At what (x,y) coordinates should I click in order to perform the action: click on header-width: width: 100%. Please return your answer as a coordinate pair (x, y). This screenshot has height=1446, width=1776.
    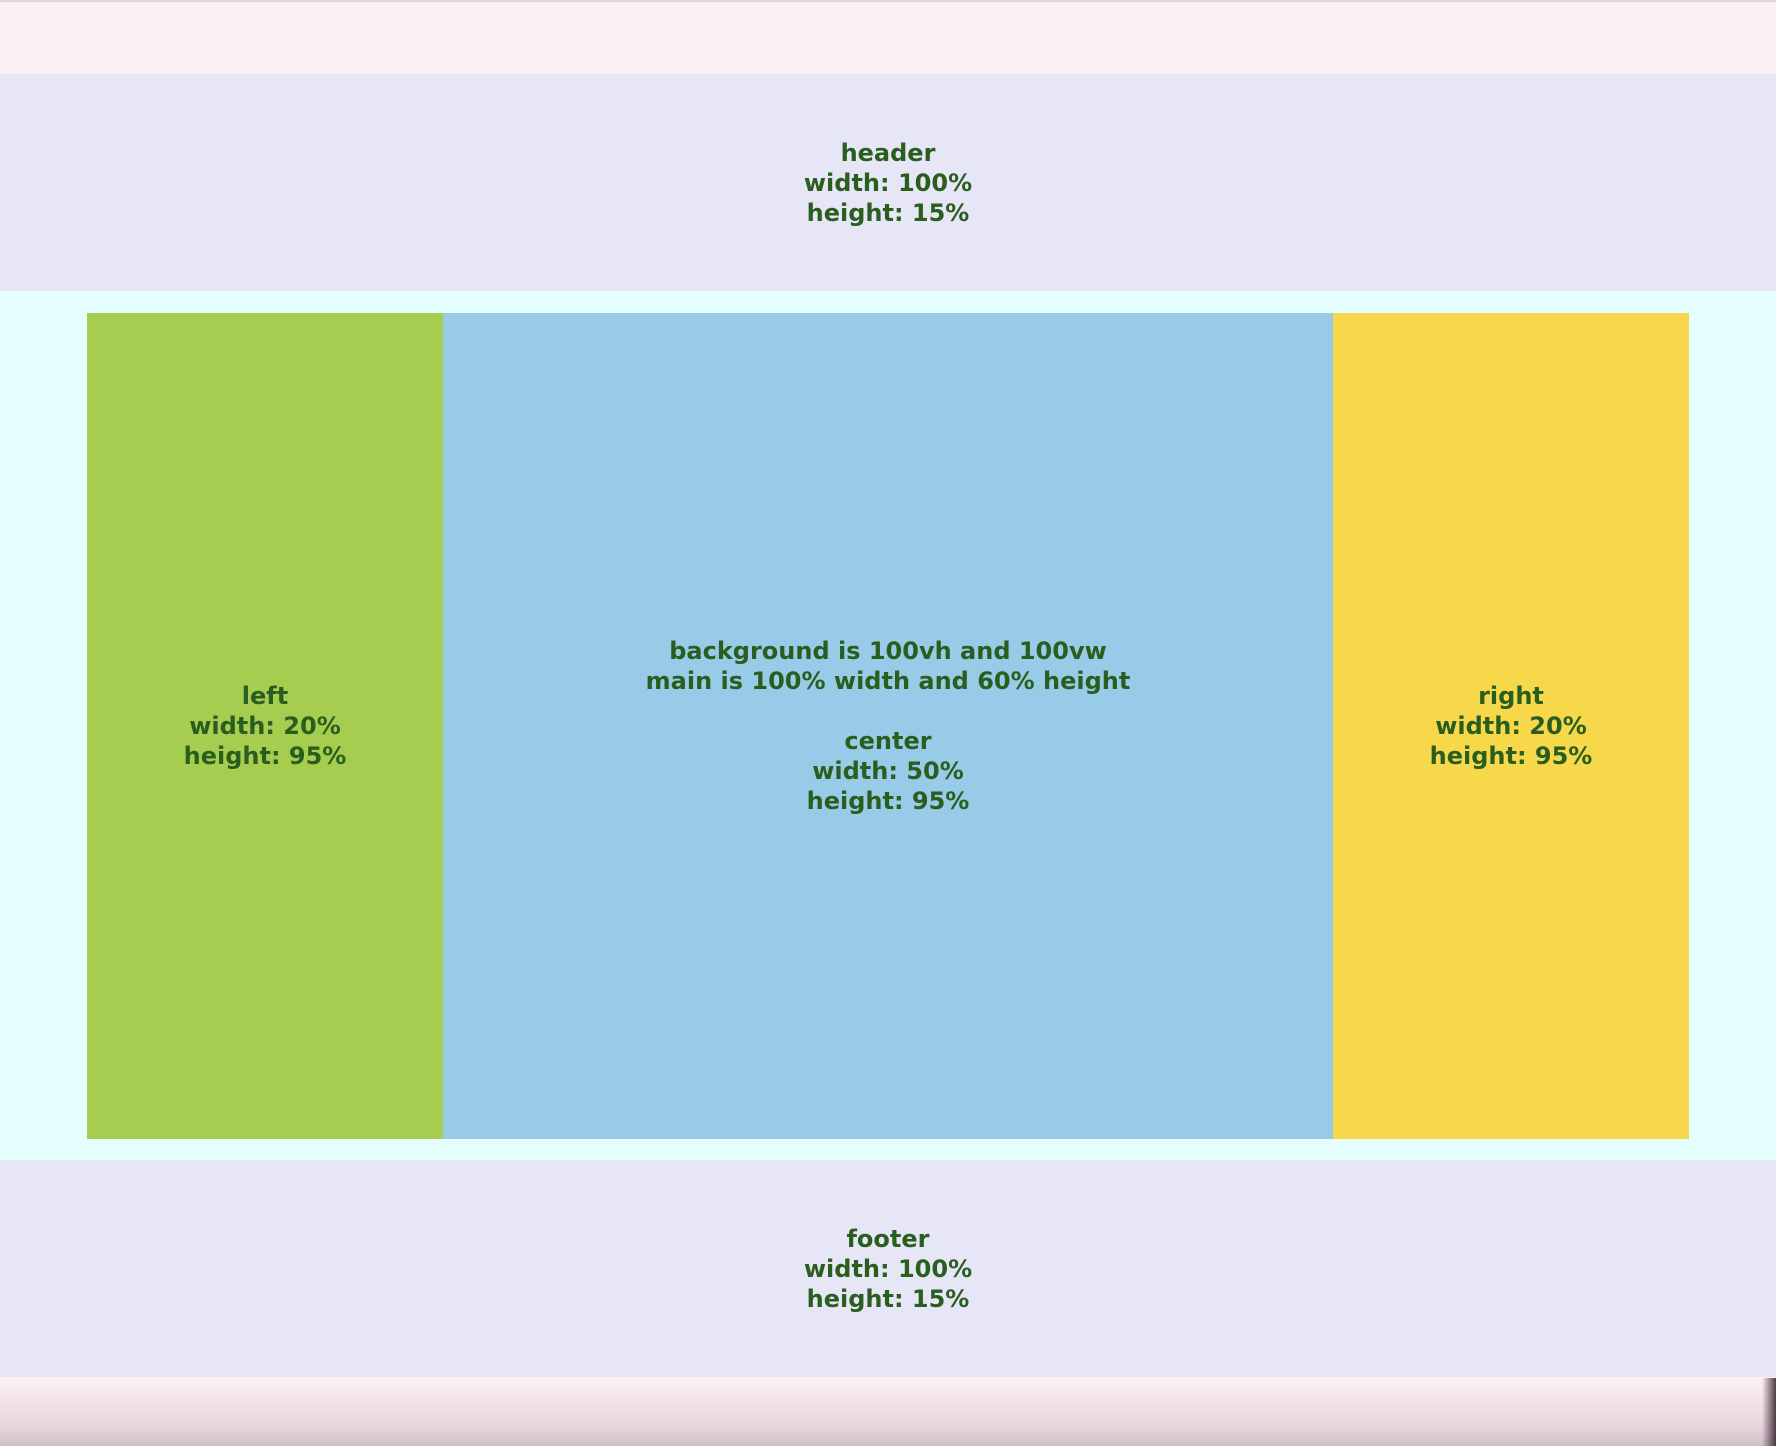
    Looking at the image, I should click on (888, 182).